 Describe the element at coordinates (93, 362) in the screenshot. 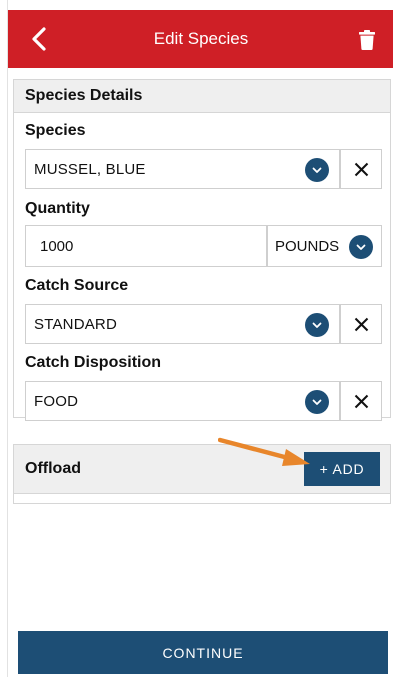

I see `catch-disposition-label: Catch Disposition` at that location.